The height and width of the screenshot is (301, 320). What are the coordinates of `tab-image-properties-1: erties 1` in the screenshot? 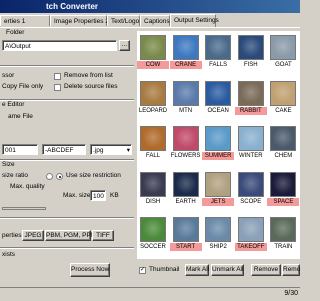 It's located at (25, 20).